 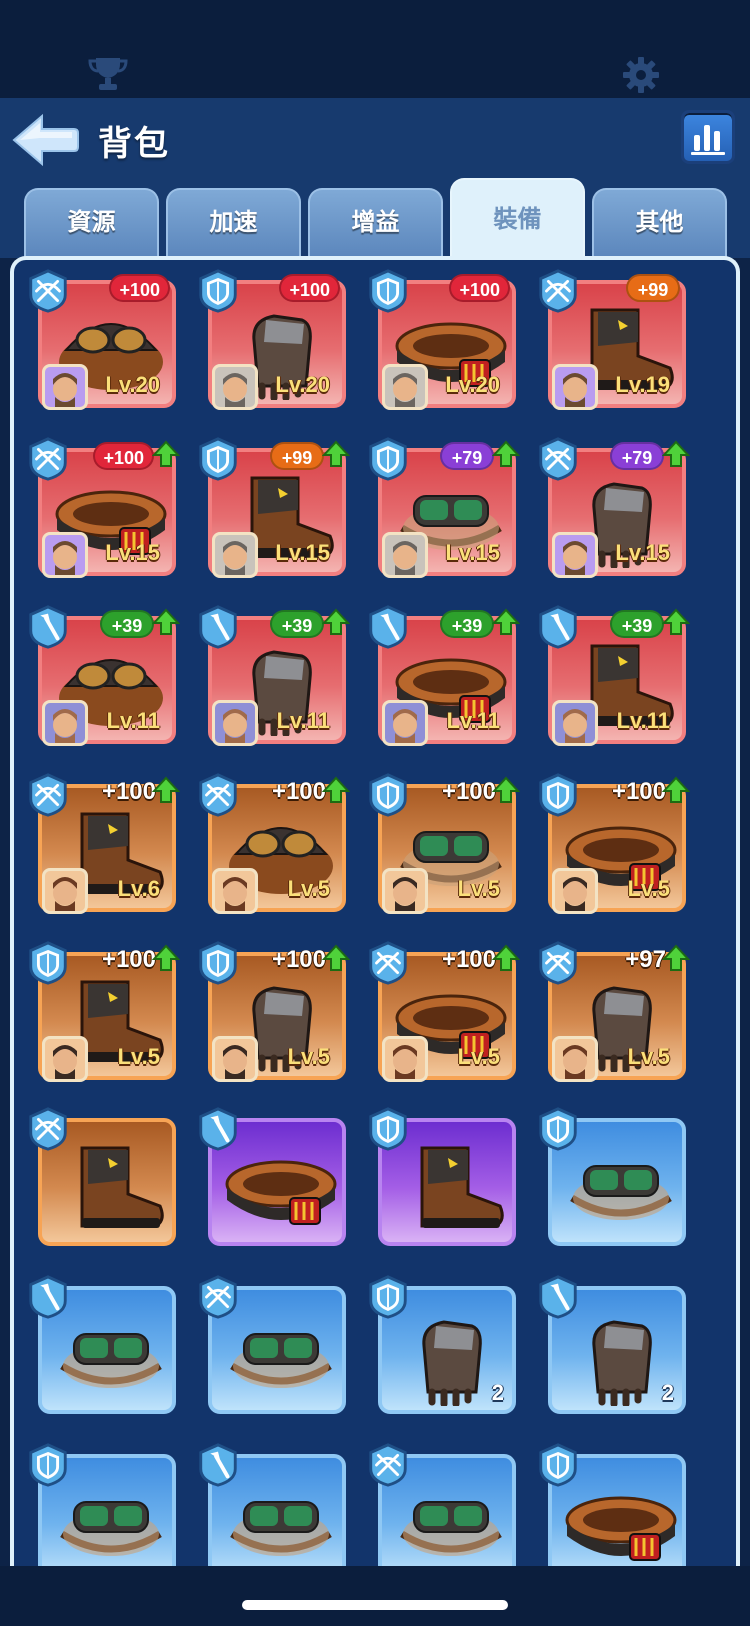 What do you see at coordinates (298, 791) in the screenshot?
I see `bonus-value: +100` at bounding box center [298, 791].